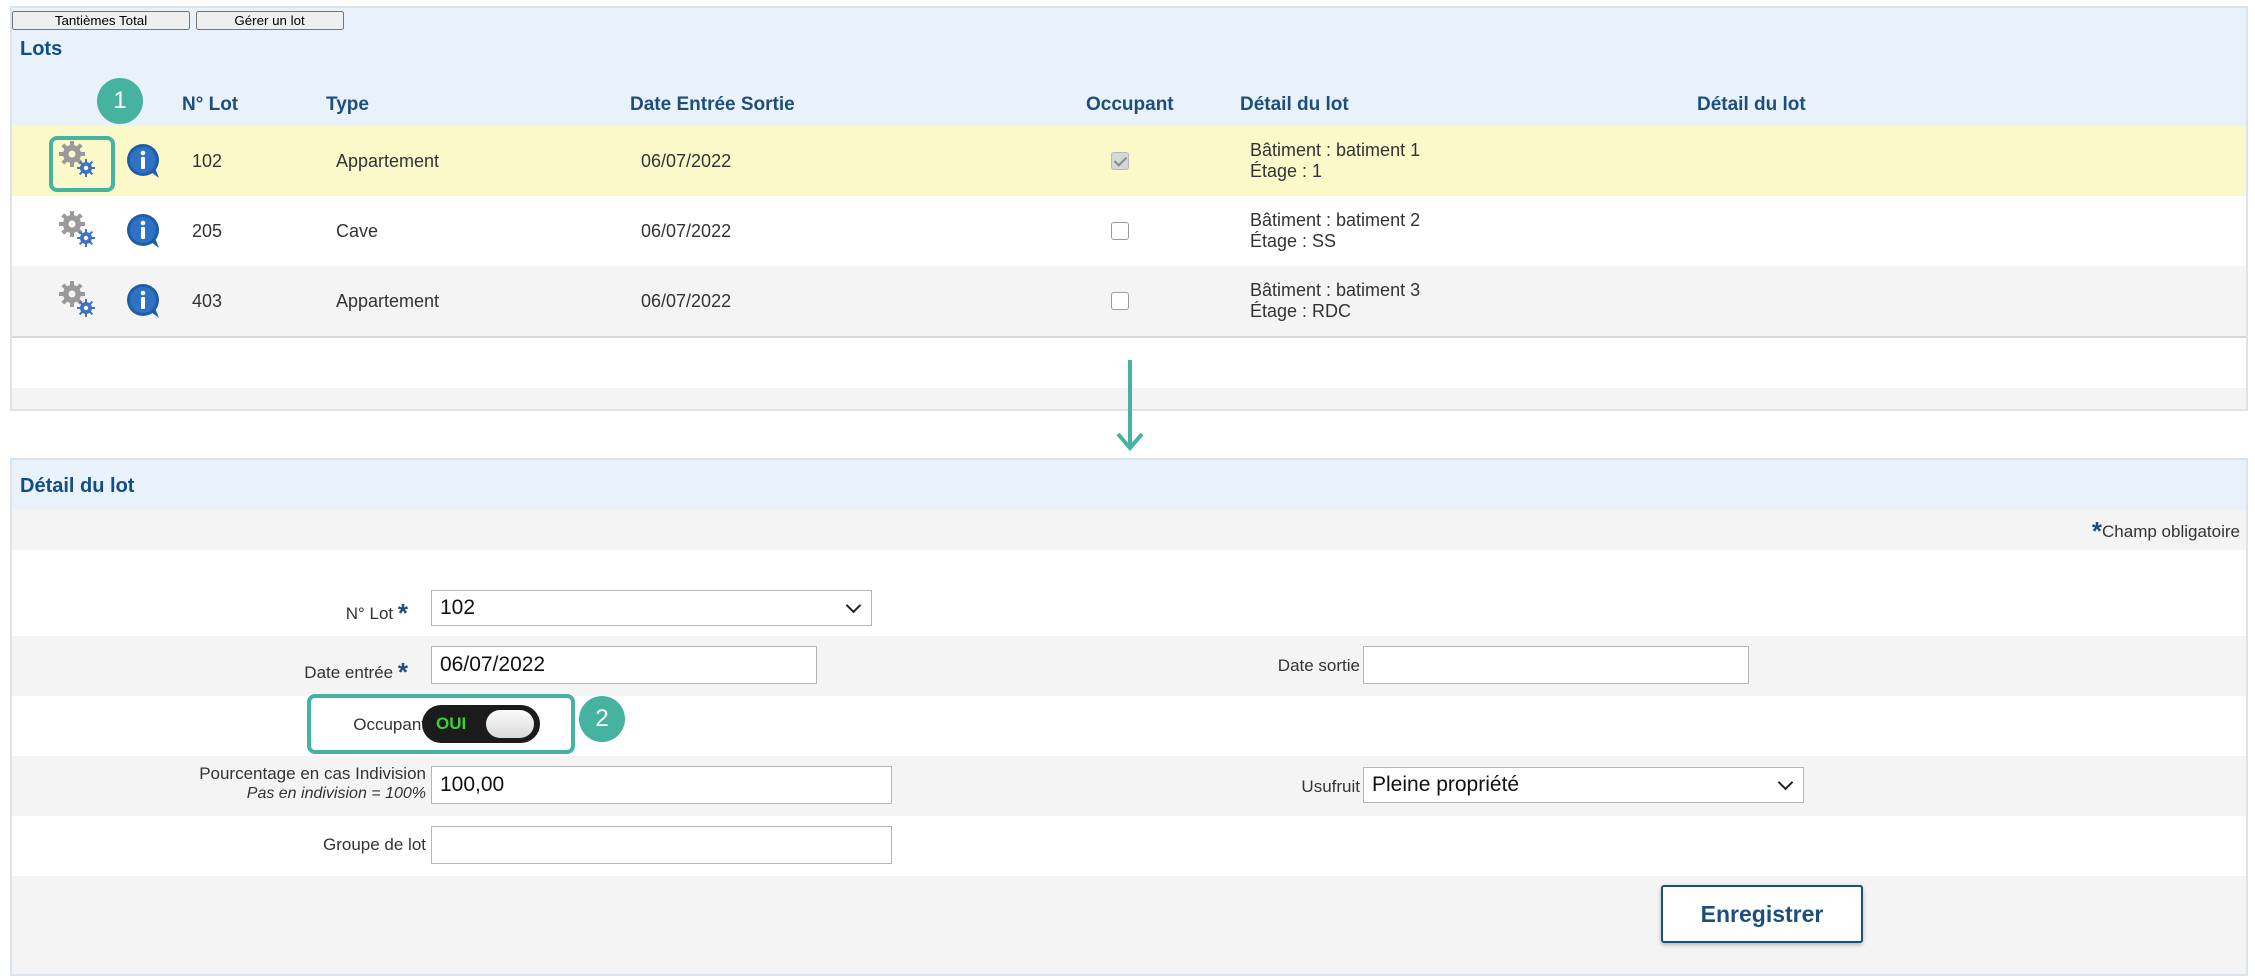 Image resolution: width=2255 pixels, height=980 pixels. I want to click on detail-header: Détail du lot, so click(1129, 485).